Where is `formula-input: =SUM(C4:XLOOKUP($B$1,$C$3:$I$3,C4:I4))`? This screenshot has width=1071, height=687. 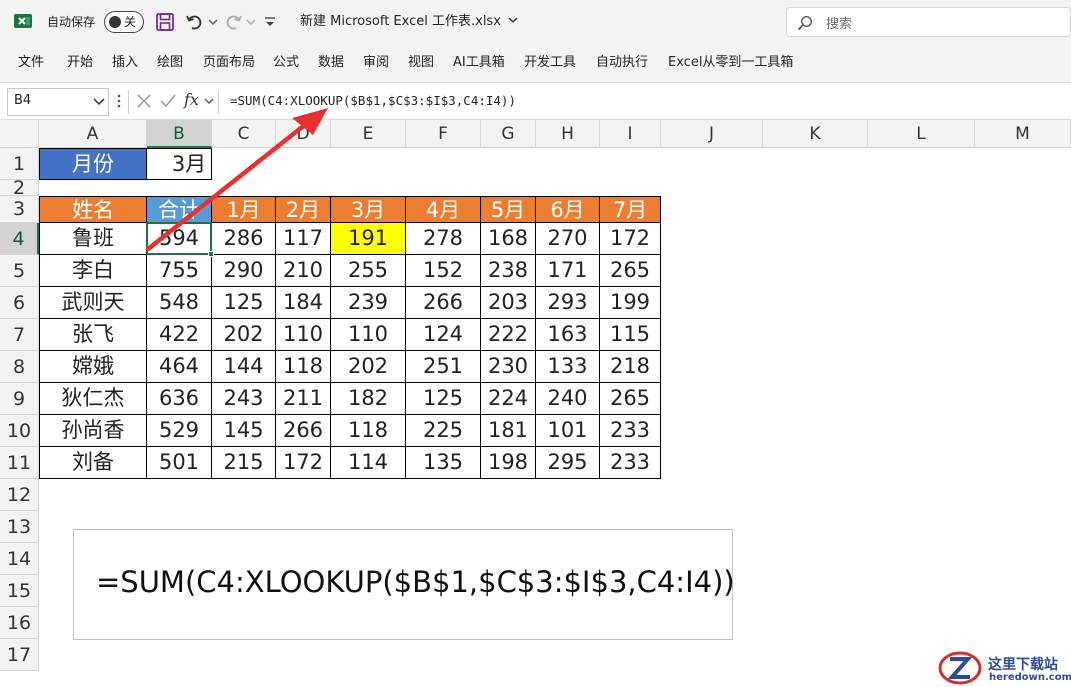
formula-input: =SUM(C4:XLOOKUP($B$1,$C$3:$I$3,C4:I4)) is located at coordinates (647, 102).